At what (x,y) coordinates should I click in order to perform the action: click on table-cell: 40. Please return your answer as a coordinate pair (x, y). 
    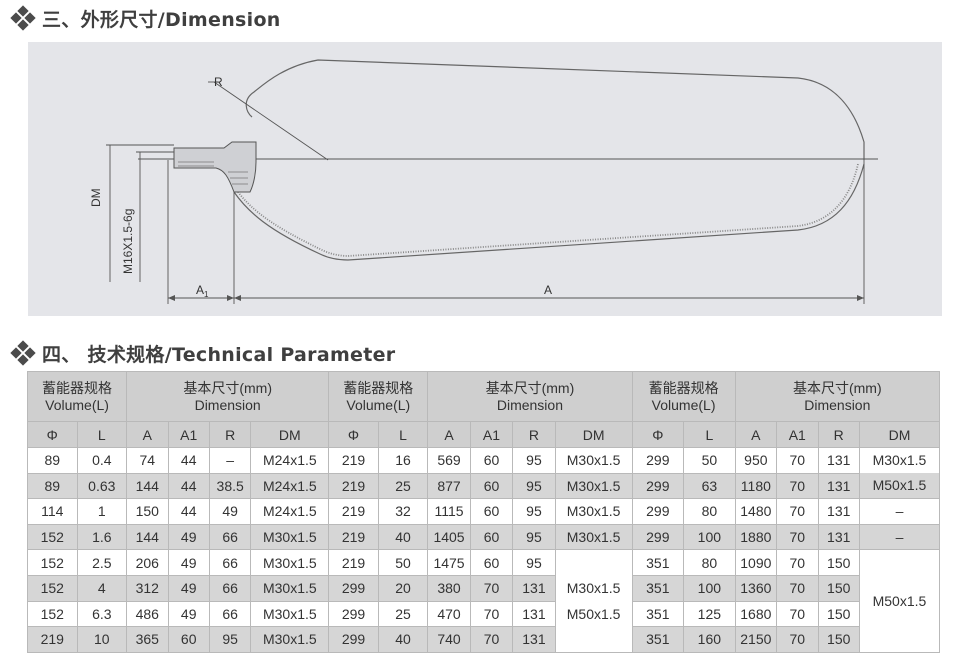
    Looking at the image, I should click on (403, 537).